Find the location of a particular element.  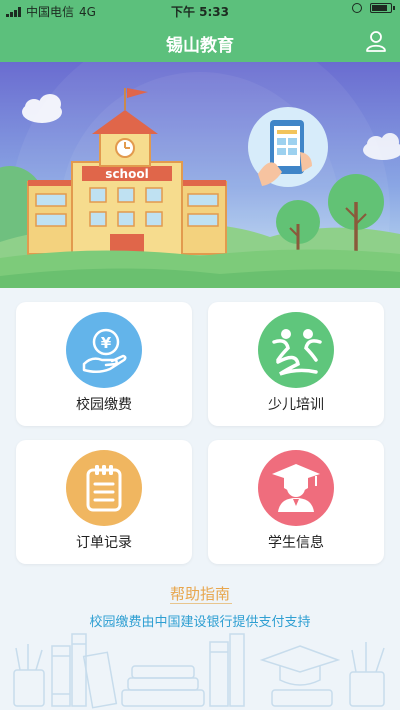

status-bar: 中国电信 4G 下午 5:33 is located at coordinates (200, 10).